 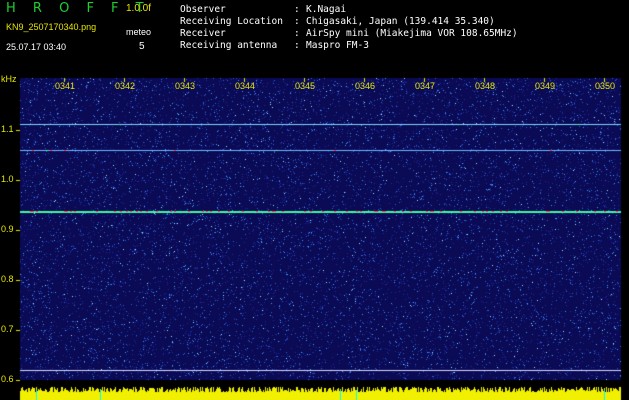 What do you see at coordinates (9, 79) in the screenshot?
I see `y-unit-label: kHz` at bounding box center [9, 79].